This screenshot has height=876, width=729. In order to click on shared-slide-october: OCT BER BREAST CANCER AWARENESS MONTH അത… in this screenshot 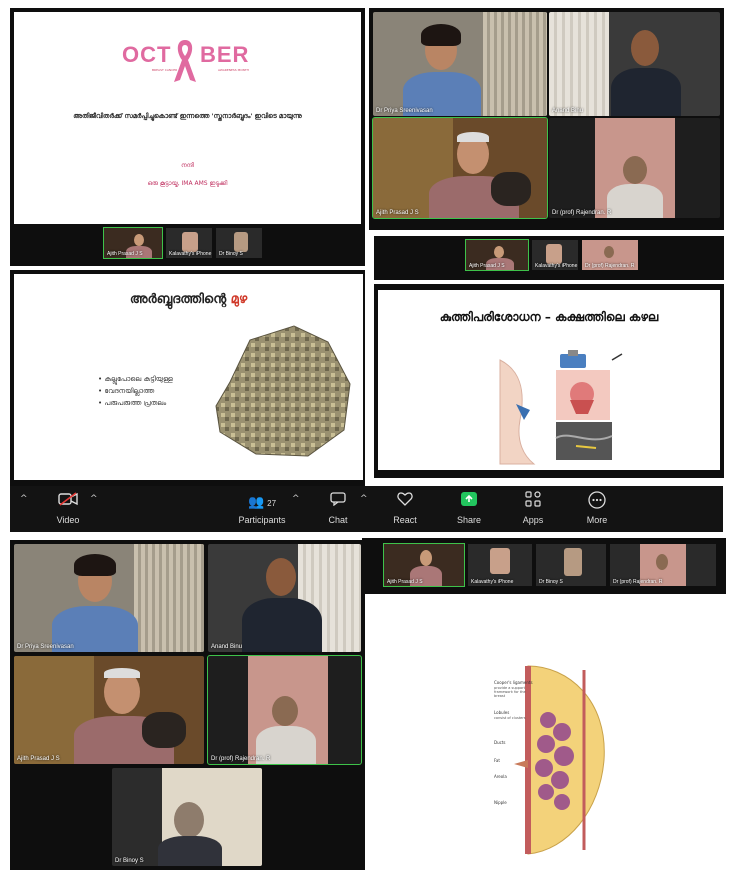, I will do `click(187, 118)`.